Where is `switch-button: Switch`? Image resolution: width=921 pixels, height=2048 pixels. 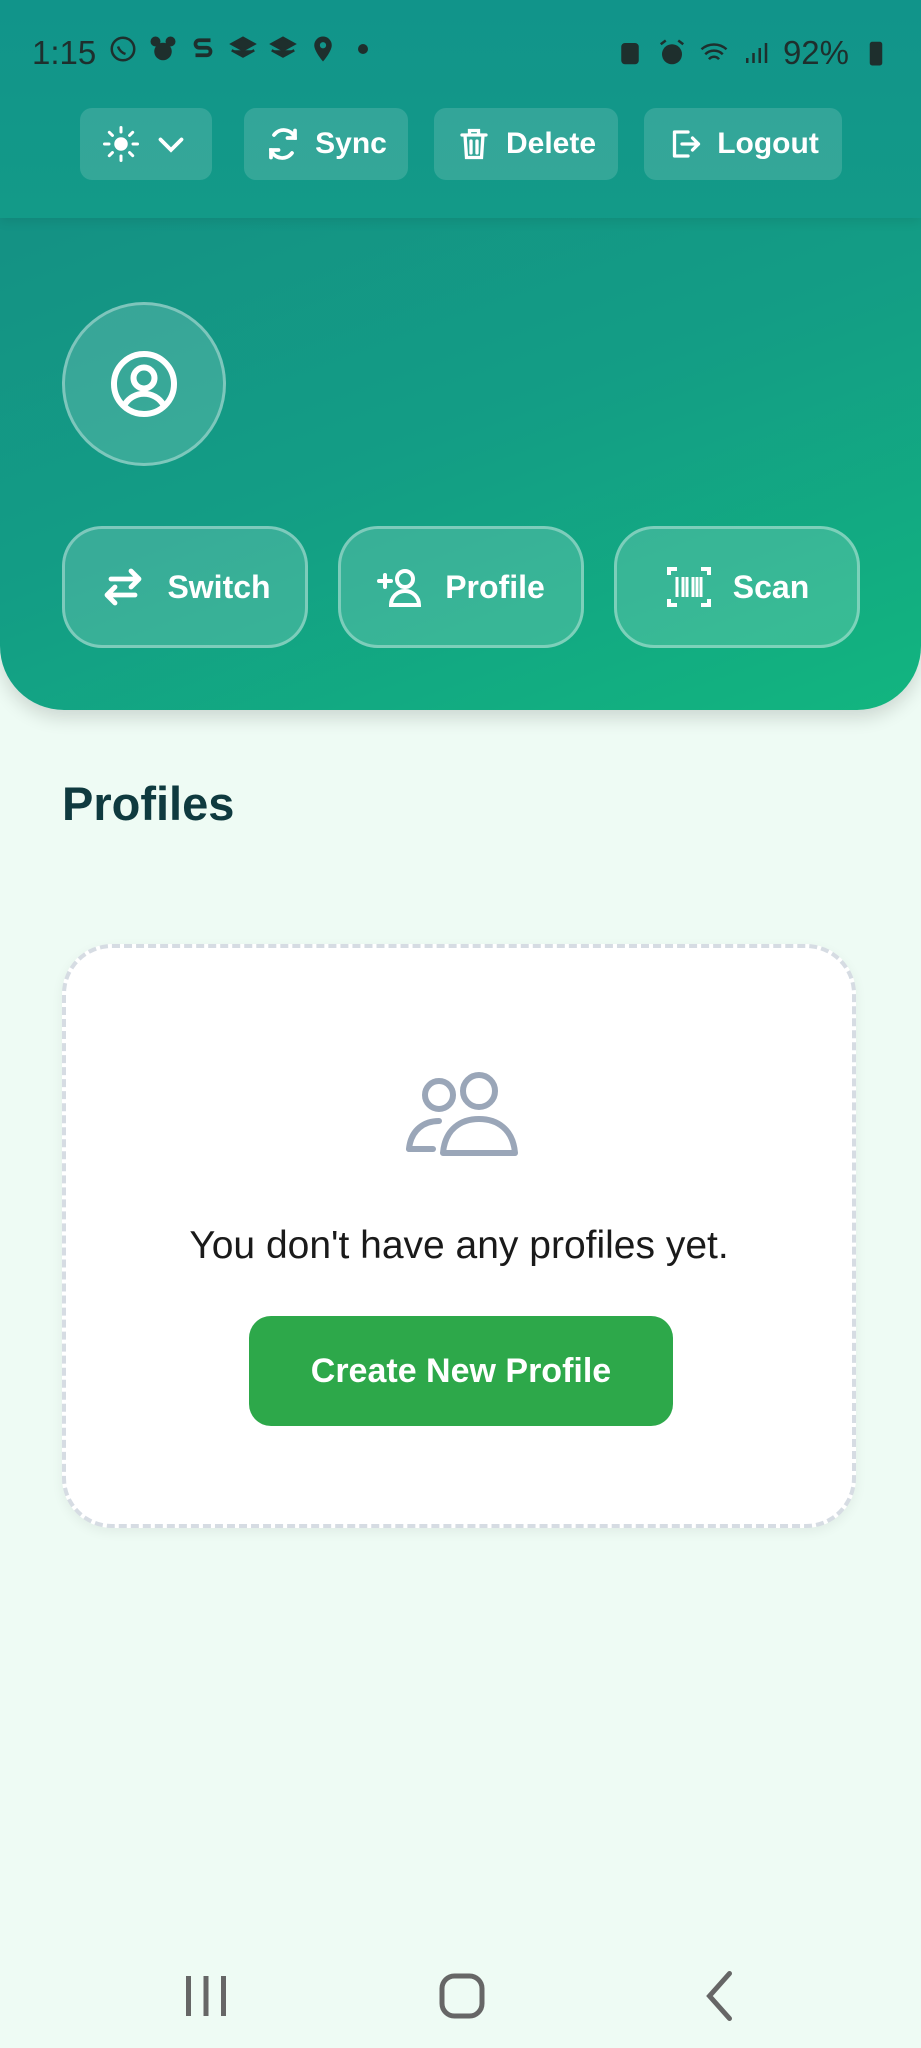 switch-button: Switch is located at coordinates (185, 587).